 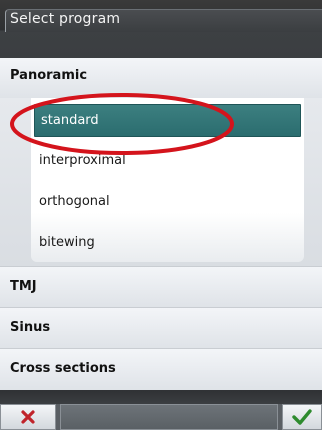 What do you see at coordinates (74, 201) in the screenshot?
I see `program-item-label: orthogonal` at bounding box center [74, 201].